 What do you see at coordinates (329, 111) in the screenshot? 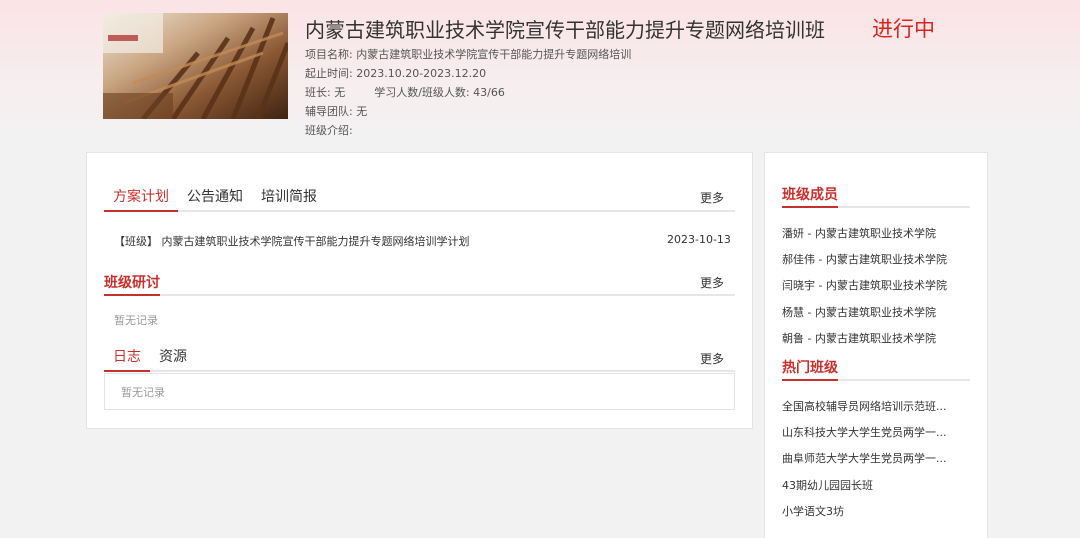
I see `team-label: 辅导团队:` at bounding box center [329, 111].